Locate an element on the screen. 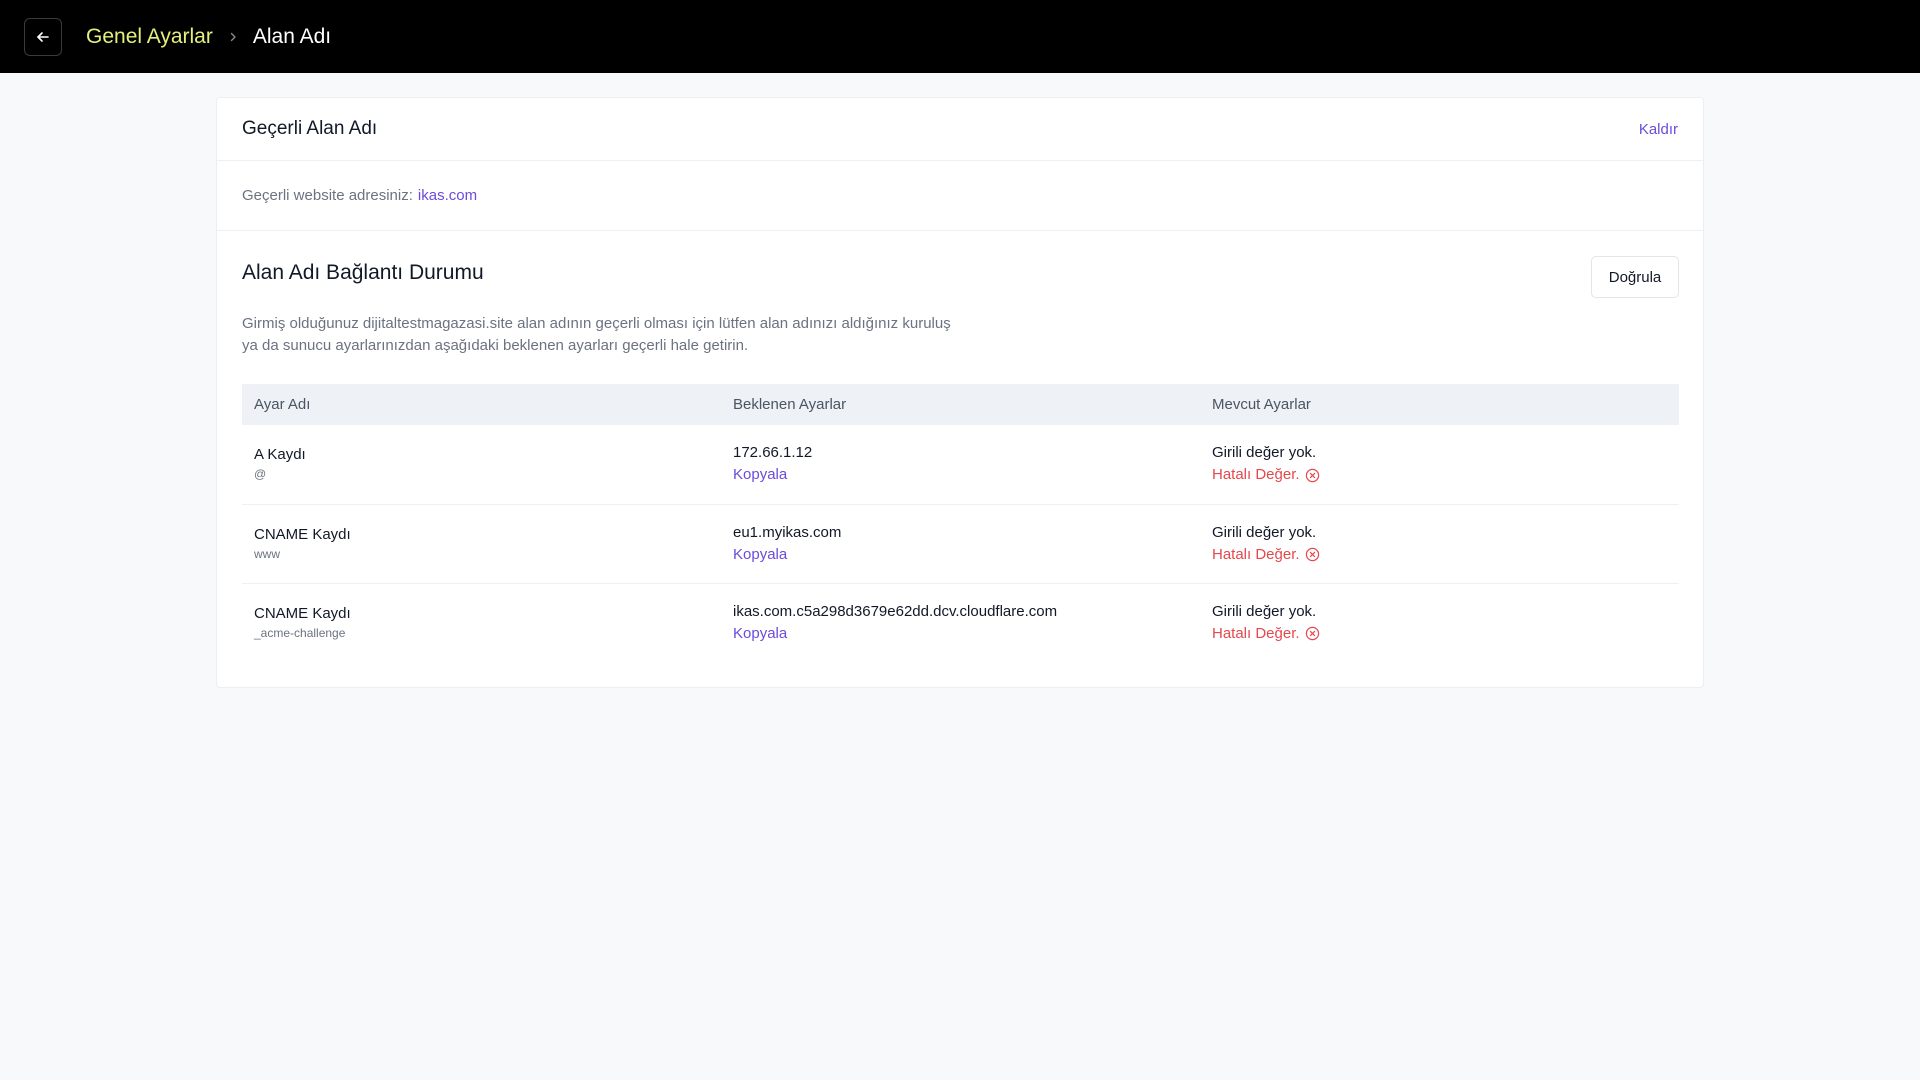  record-name: A Kaydı is located at coordinates (280, 455).